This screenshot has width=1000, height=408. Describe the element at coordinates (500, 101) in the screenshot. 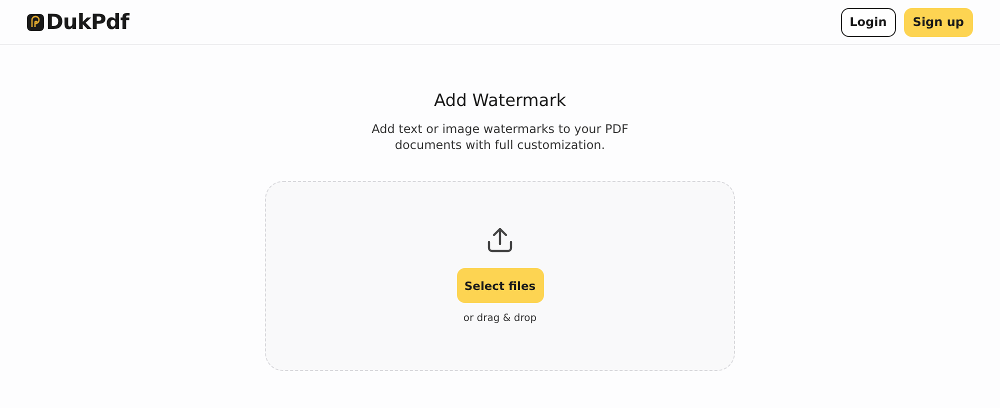

I see `page-title: Add Watermark` at that location.